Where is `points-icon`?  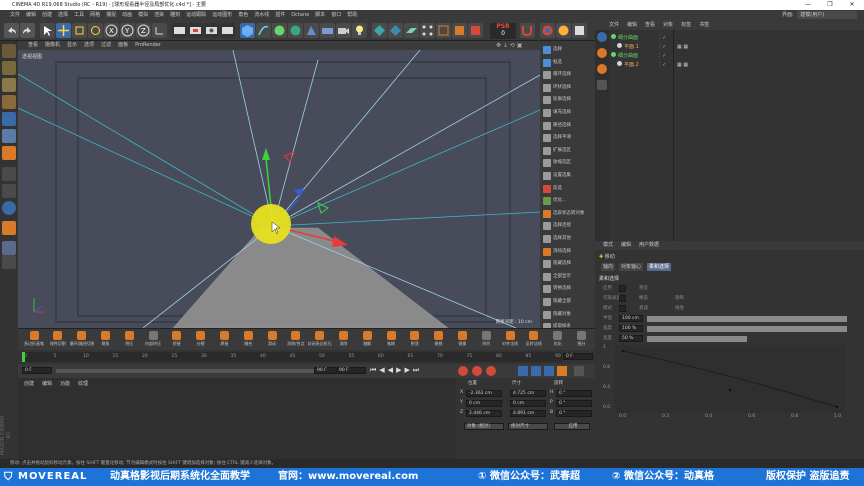 points-icon is located at coordinates (9, 119).